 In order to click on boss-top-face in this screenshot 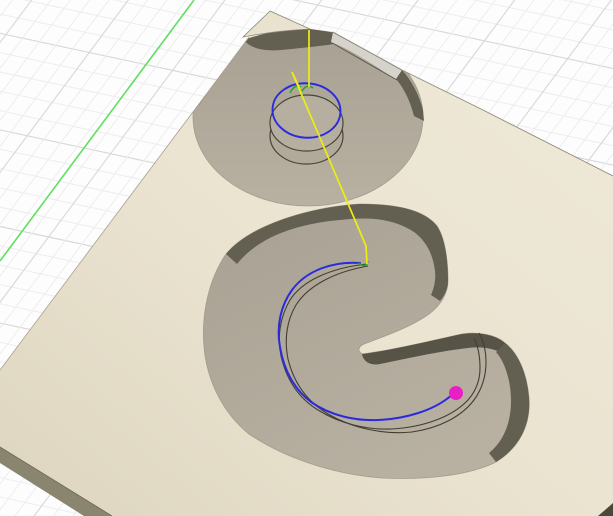, I will do `click(306, 123)`.